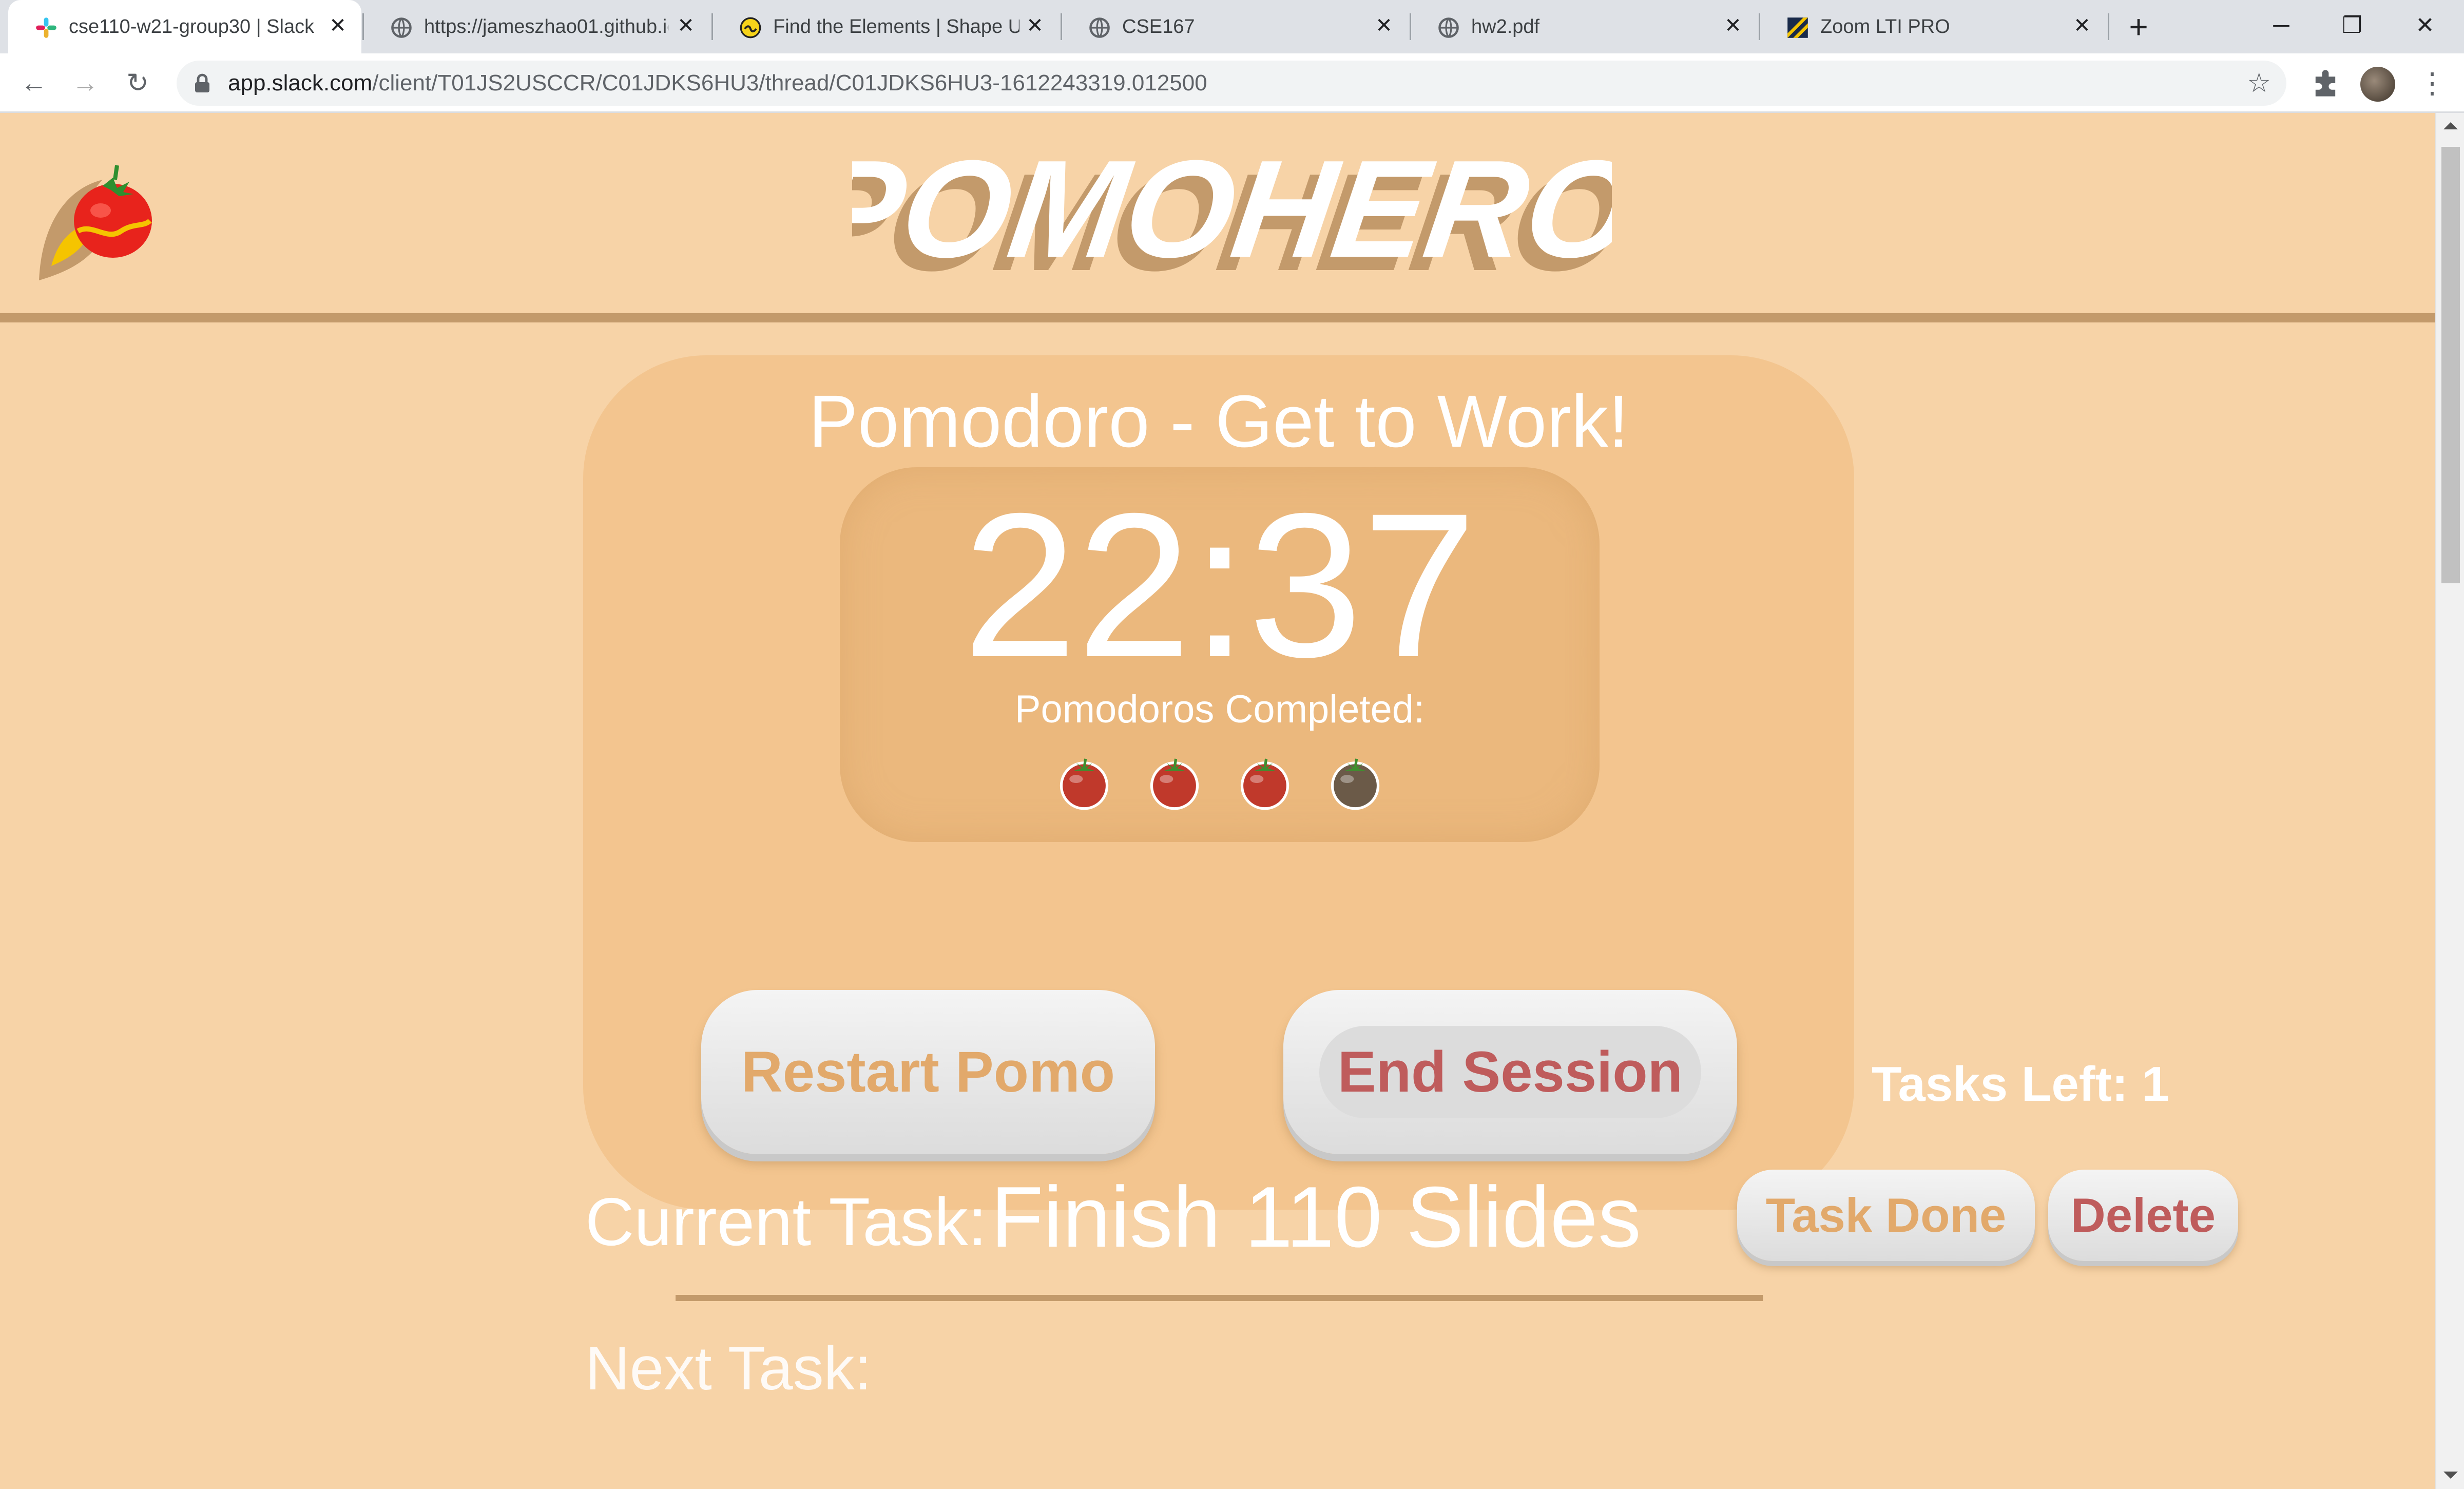 The image size is (2464, 1489). Describe the element at coordinates (1355, 784) in the screenshot. I see `tomato-pending-icon` at that location.